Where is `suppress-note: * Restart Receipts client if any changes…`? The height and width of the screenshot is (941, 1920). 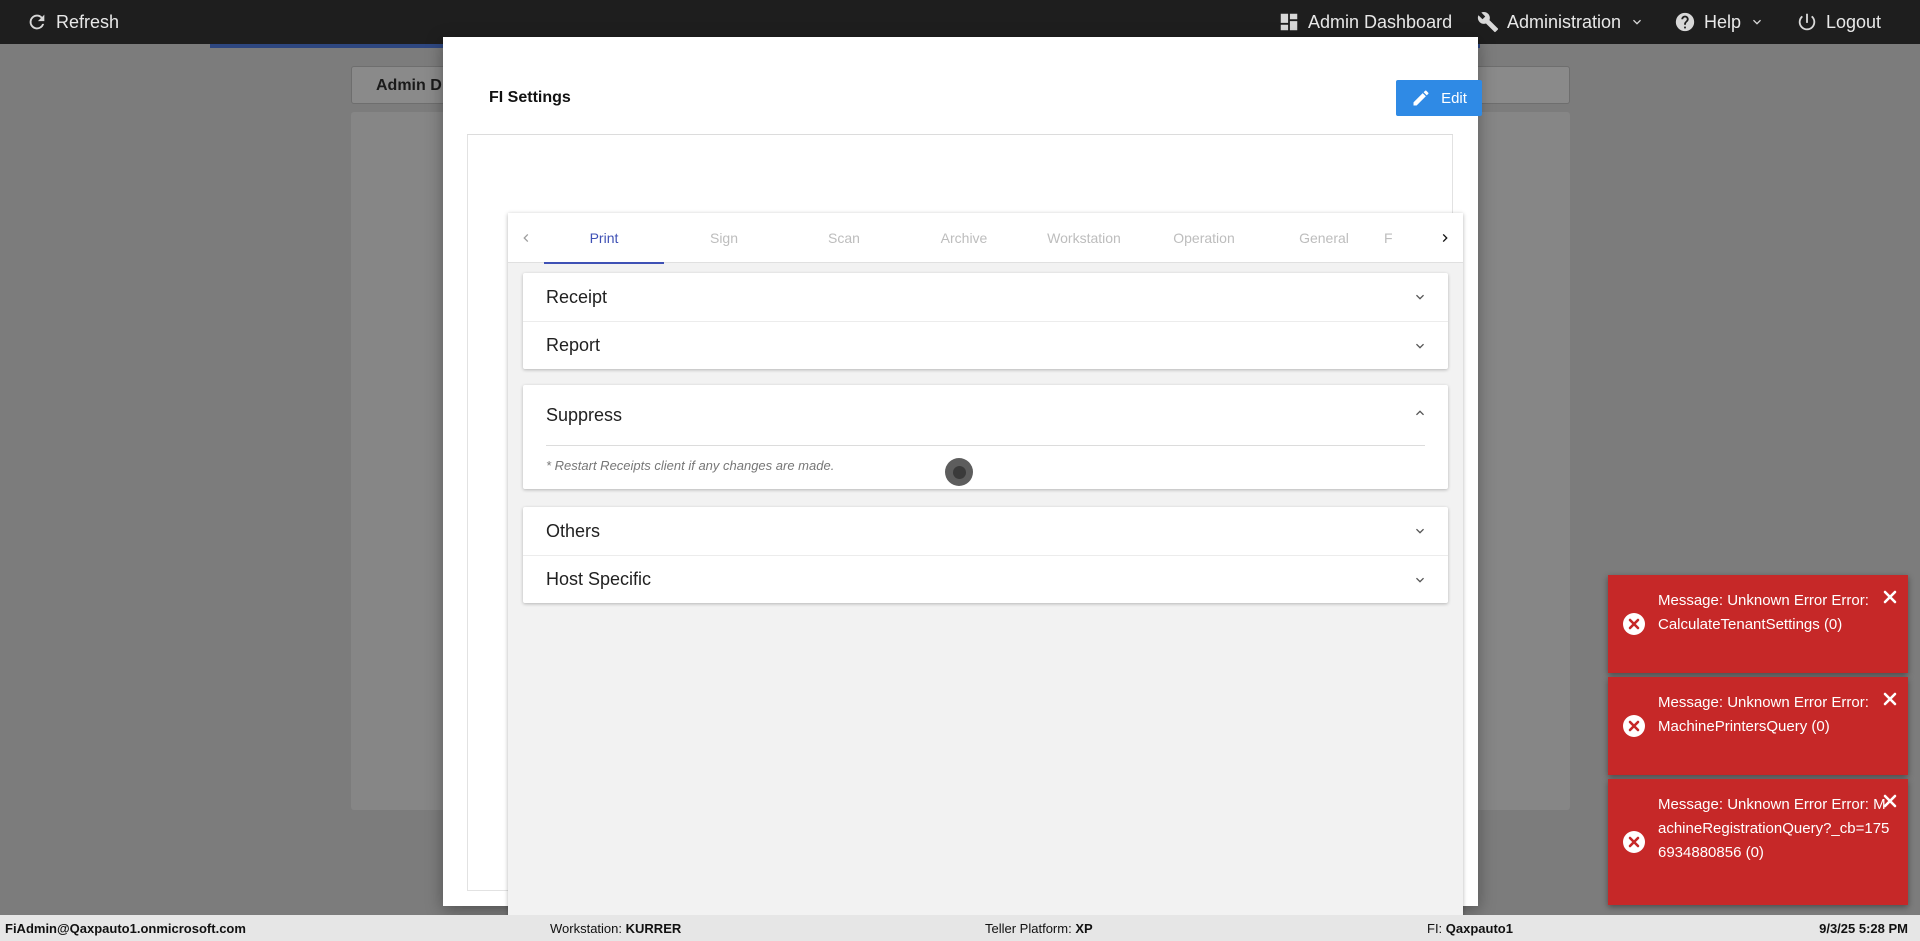 suppress-note: * Restart Receipts client if any changes… is located at coordinates (690, 465).